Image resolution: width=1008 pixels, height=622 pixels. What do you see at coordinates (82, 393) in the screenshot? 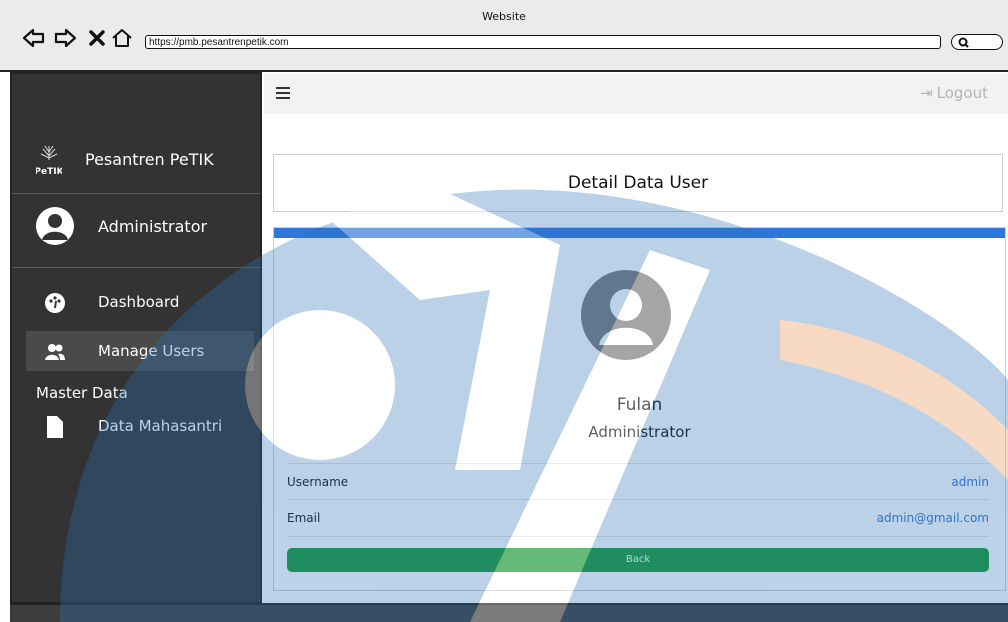
I see `section-label-master-data: Master Data` at bounding box center [82, 393].